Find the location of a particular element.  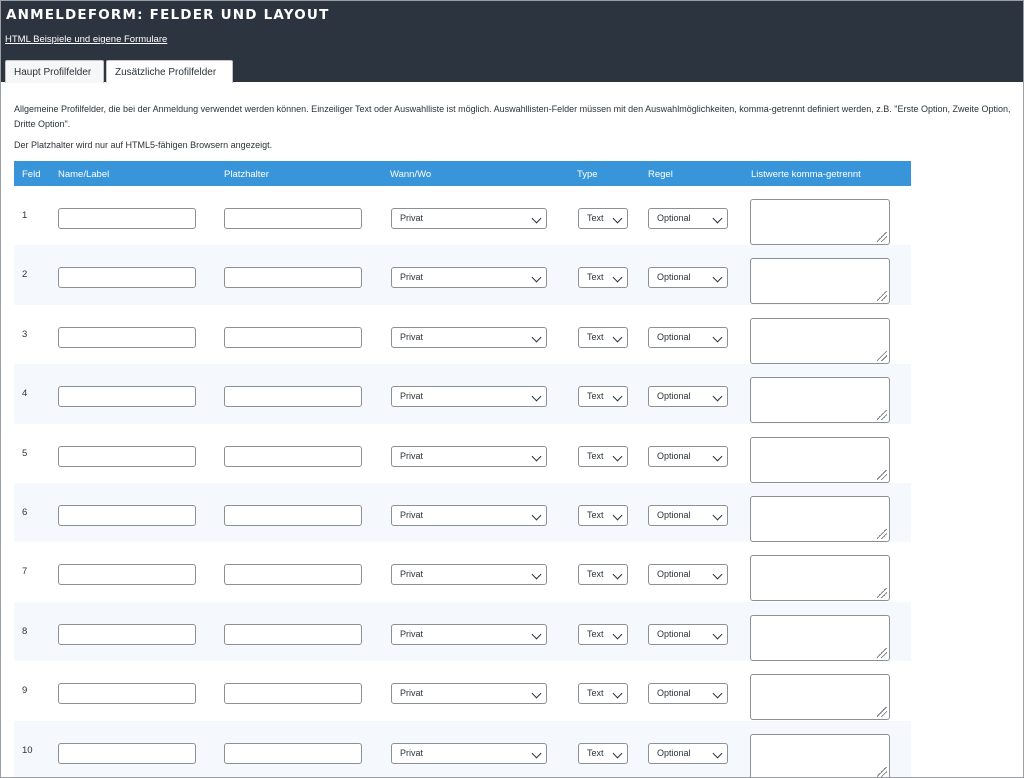

table-row: 6 Privat Text Optional is located at coordinates (462, 512).